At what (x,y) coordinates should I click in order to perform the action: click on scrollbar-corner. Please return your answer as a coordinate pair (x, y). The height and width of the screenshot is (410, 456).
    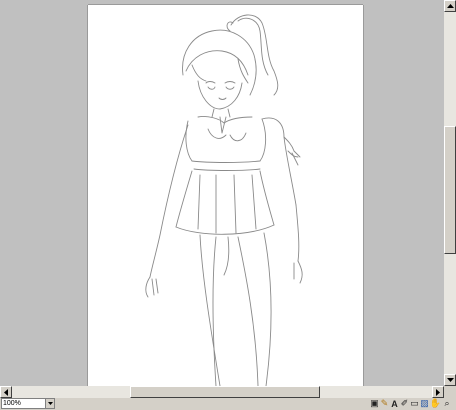
    Looking at the image, I should click on (450, 392).